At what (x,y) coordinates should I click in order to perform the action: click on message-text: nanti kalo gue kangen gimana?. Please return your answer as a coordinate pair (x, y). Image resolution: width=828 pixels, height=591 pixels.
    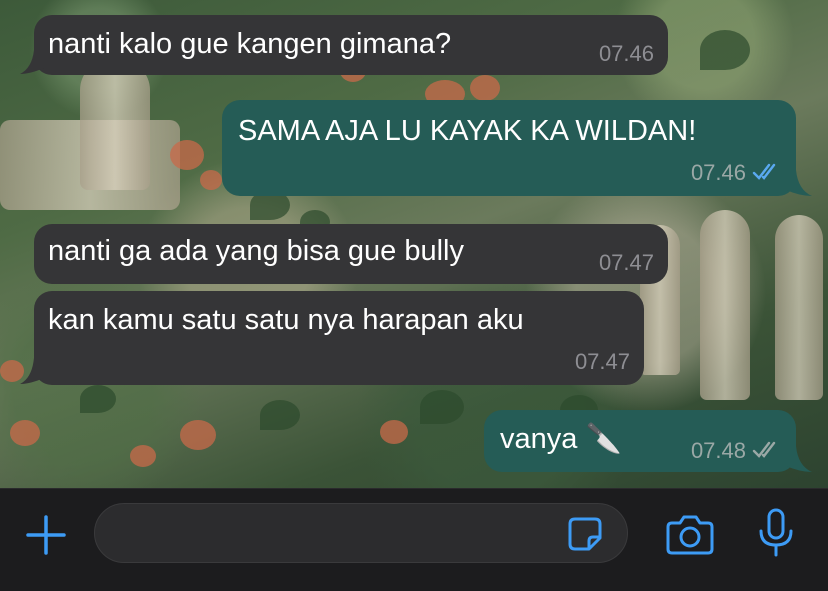
    Looking at the image, I should click on (250, 44).